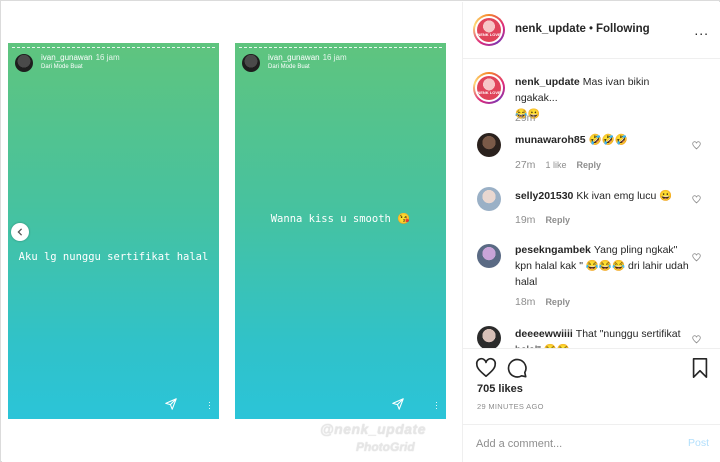 The width and height of the screenshot is (720, 462). I want to click on comment-body: 🤣🤣🤣, so click(608, 140).